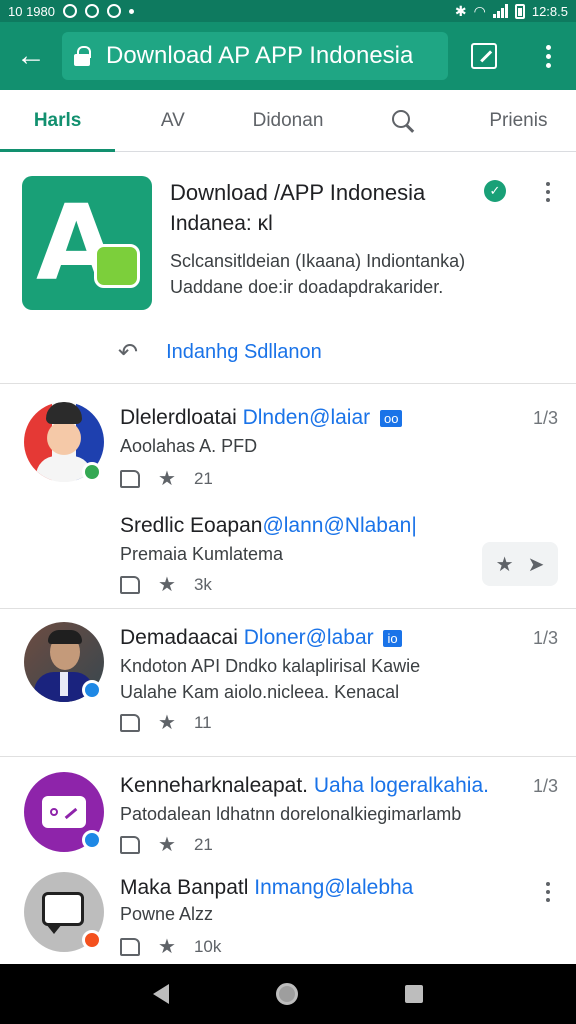 This screenshot has width=576, height=1024. What do you see at coordinates (307, 287) in the screenshot?
I see `app-description-line2: Uaddane doe:ir doadapdrakarider.` at bounding box center [307, 287].